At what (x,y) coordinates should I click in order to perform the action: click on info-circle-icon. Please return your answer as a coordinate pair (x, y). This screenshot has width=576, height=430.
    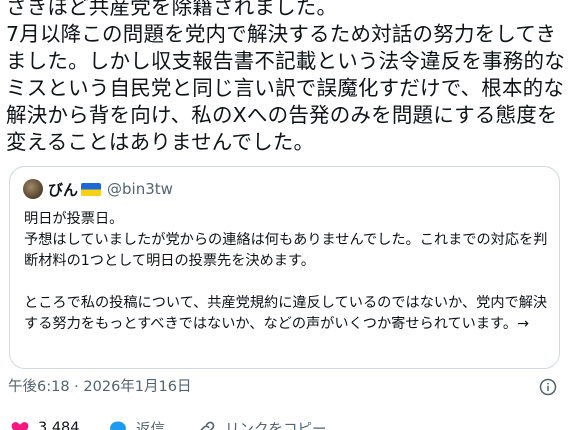
    Looking at the image, I should click on (548, 387).